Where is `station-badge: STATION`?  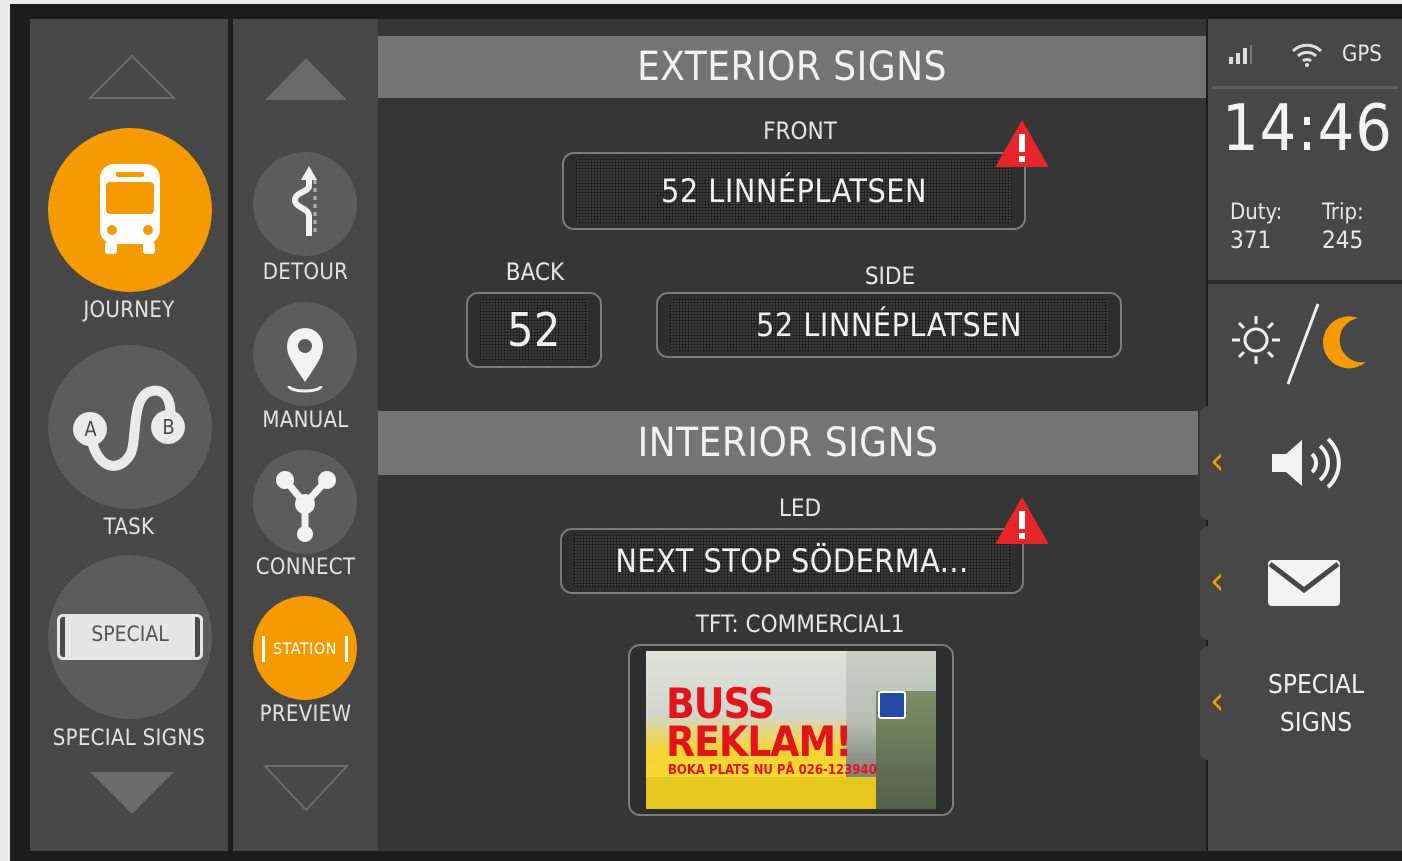
station-badge: STATION is located at coordinates (305, 648).